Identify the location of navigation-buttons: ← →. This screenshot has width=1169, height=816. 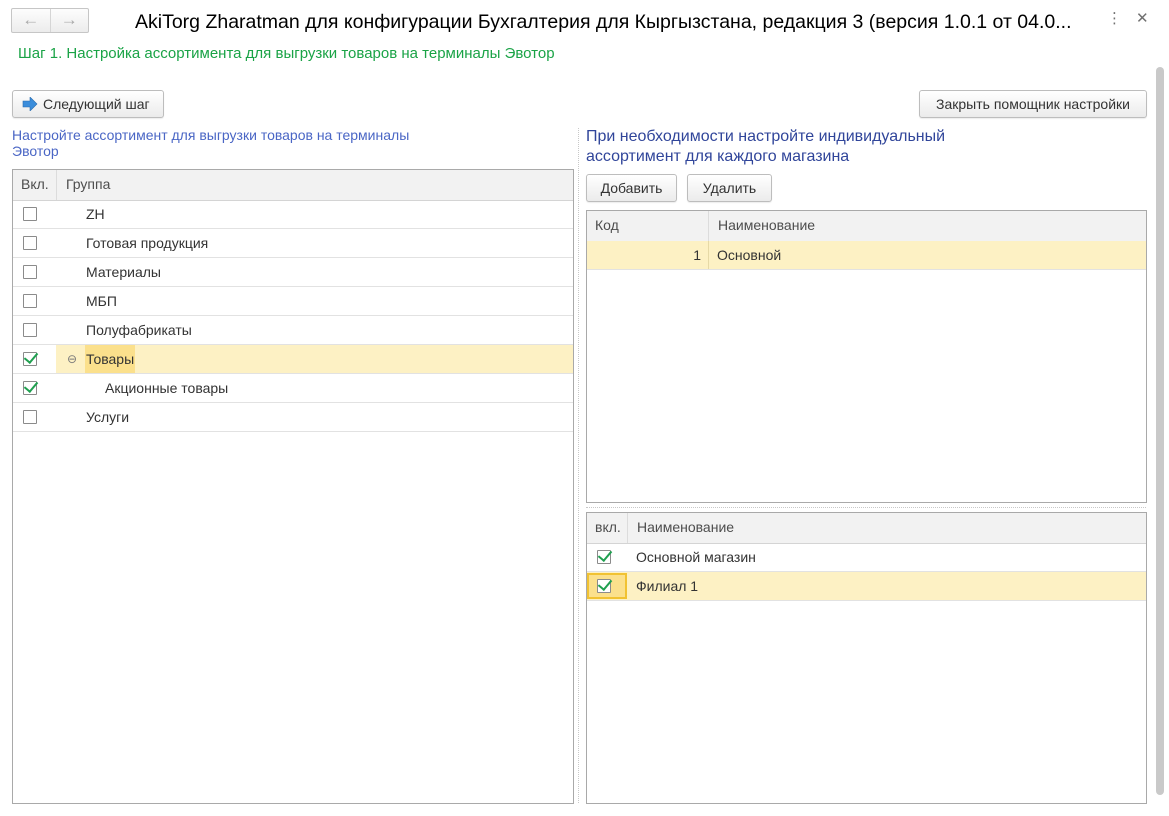
(50, 20).